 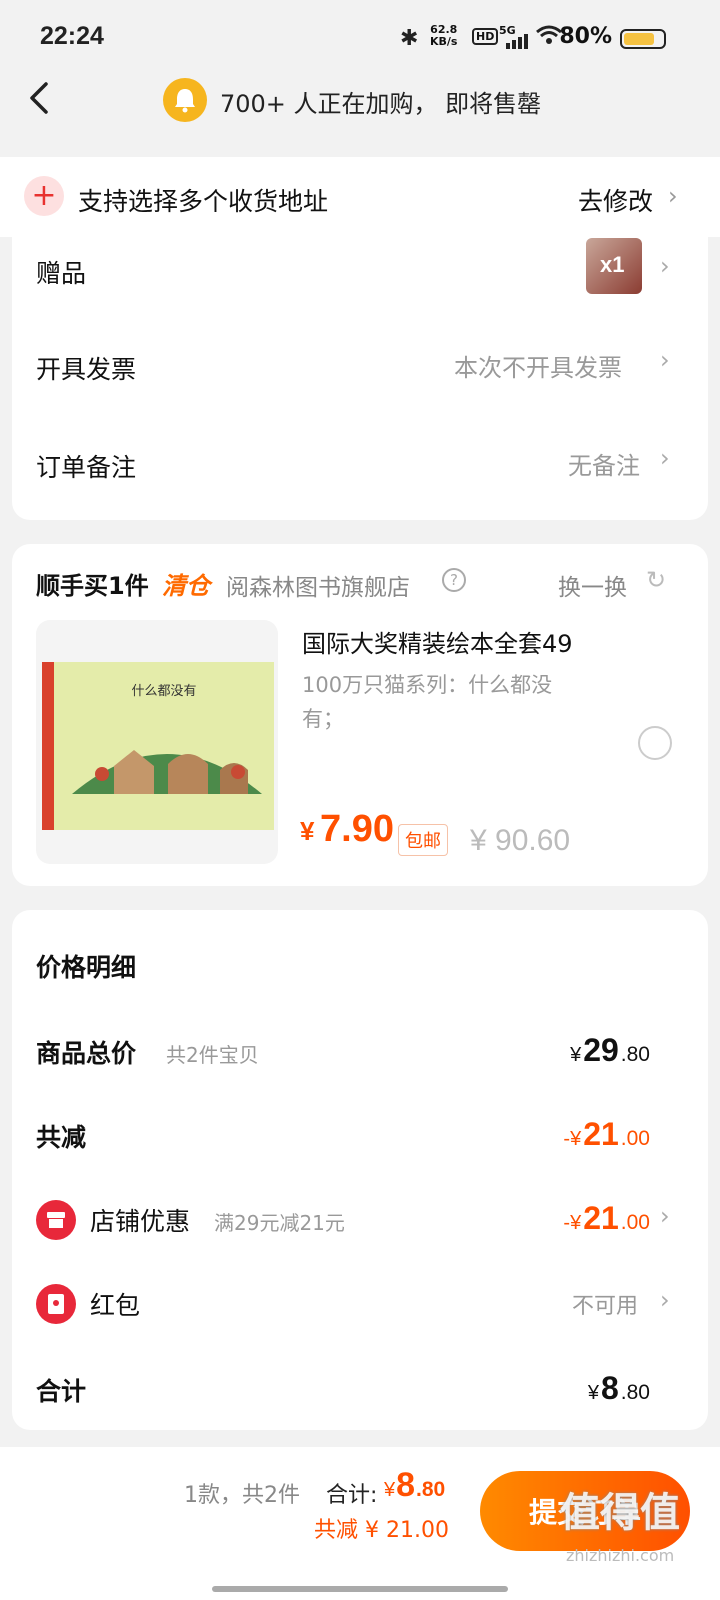 I want to click on refresh-button: 换一换, so click(x=592, y=585).